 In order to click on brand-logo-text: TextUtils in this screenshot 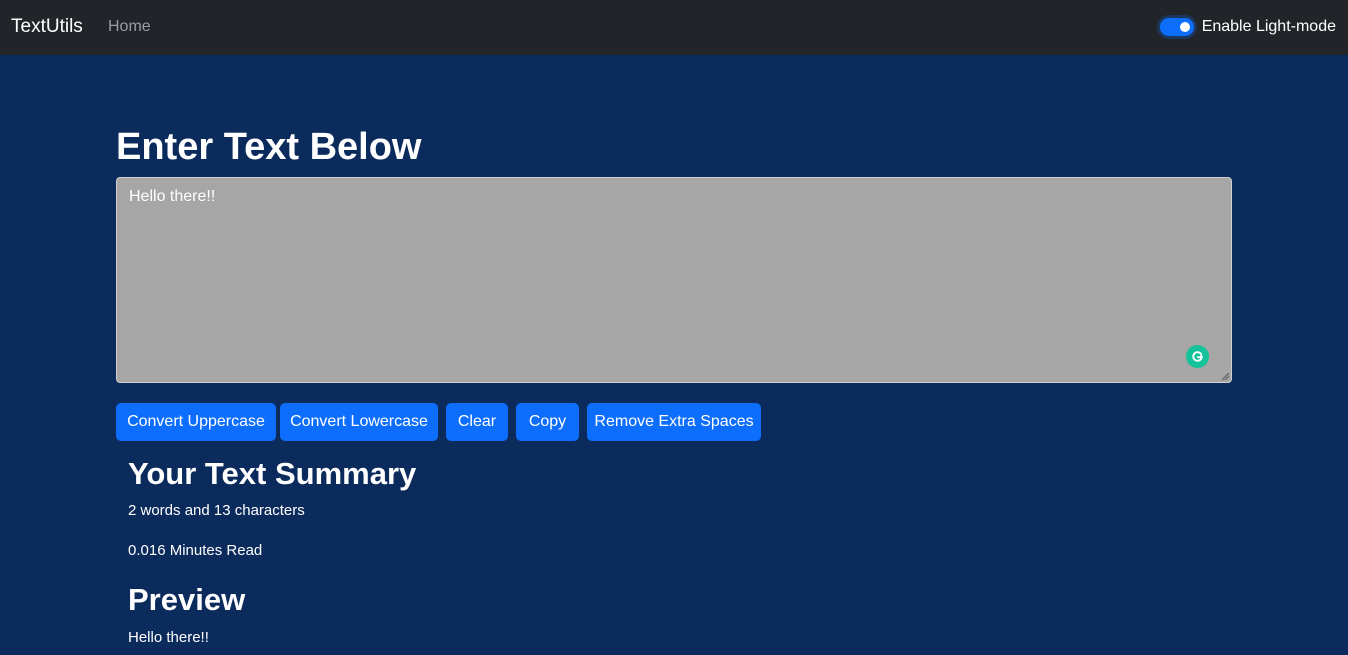, I will do `click(47, 27)`.